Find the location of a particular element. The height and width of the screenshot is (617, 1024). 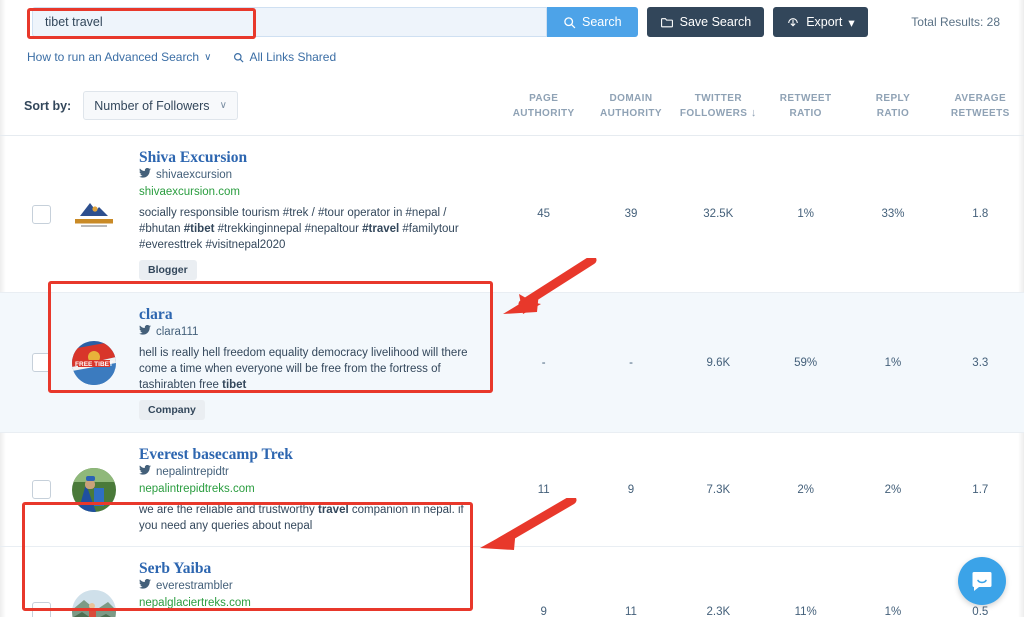

search-input is located at coordinates (289, 22).